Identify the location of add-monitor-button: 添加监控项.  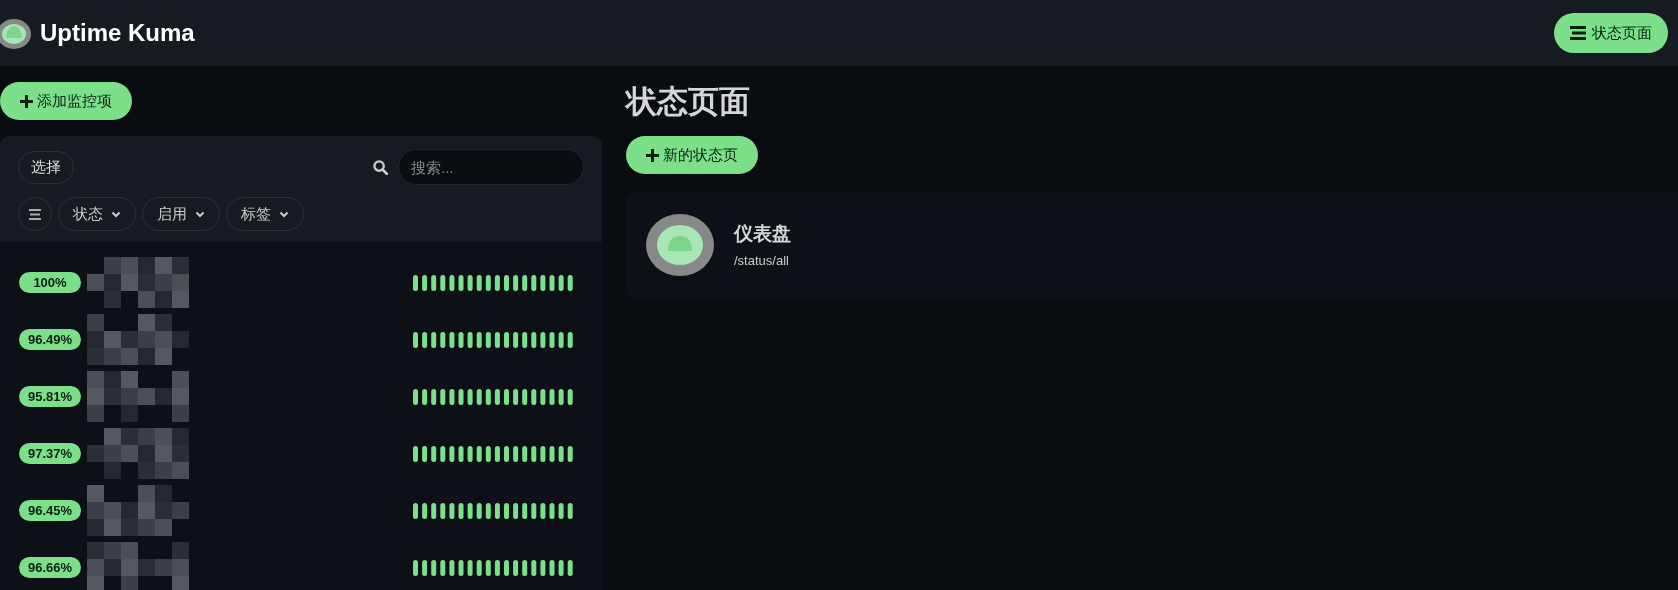
(66, 101).